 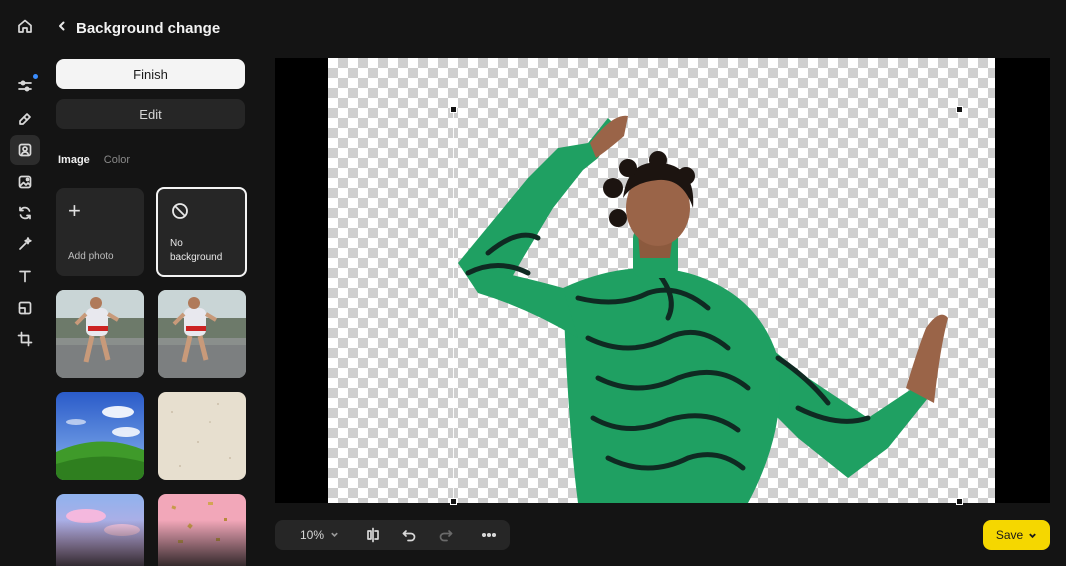 What do you see at coordinates (35, 76) in the screenshot?
I see `notification-dot` at bounding box center [35, 76].